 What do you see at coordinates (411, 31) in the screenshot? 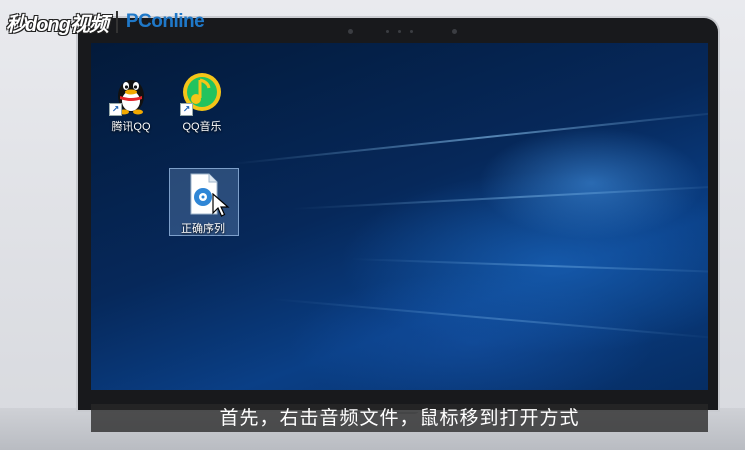
I see `camera-lens` at bounding box center [411, 31].